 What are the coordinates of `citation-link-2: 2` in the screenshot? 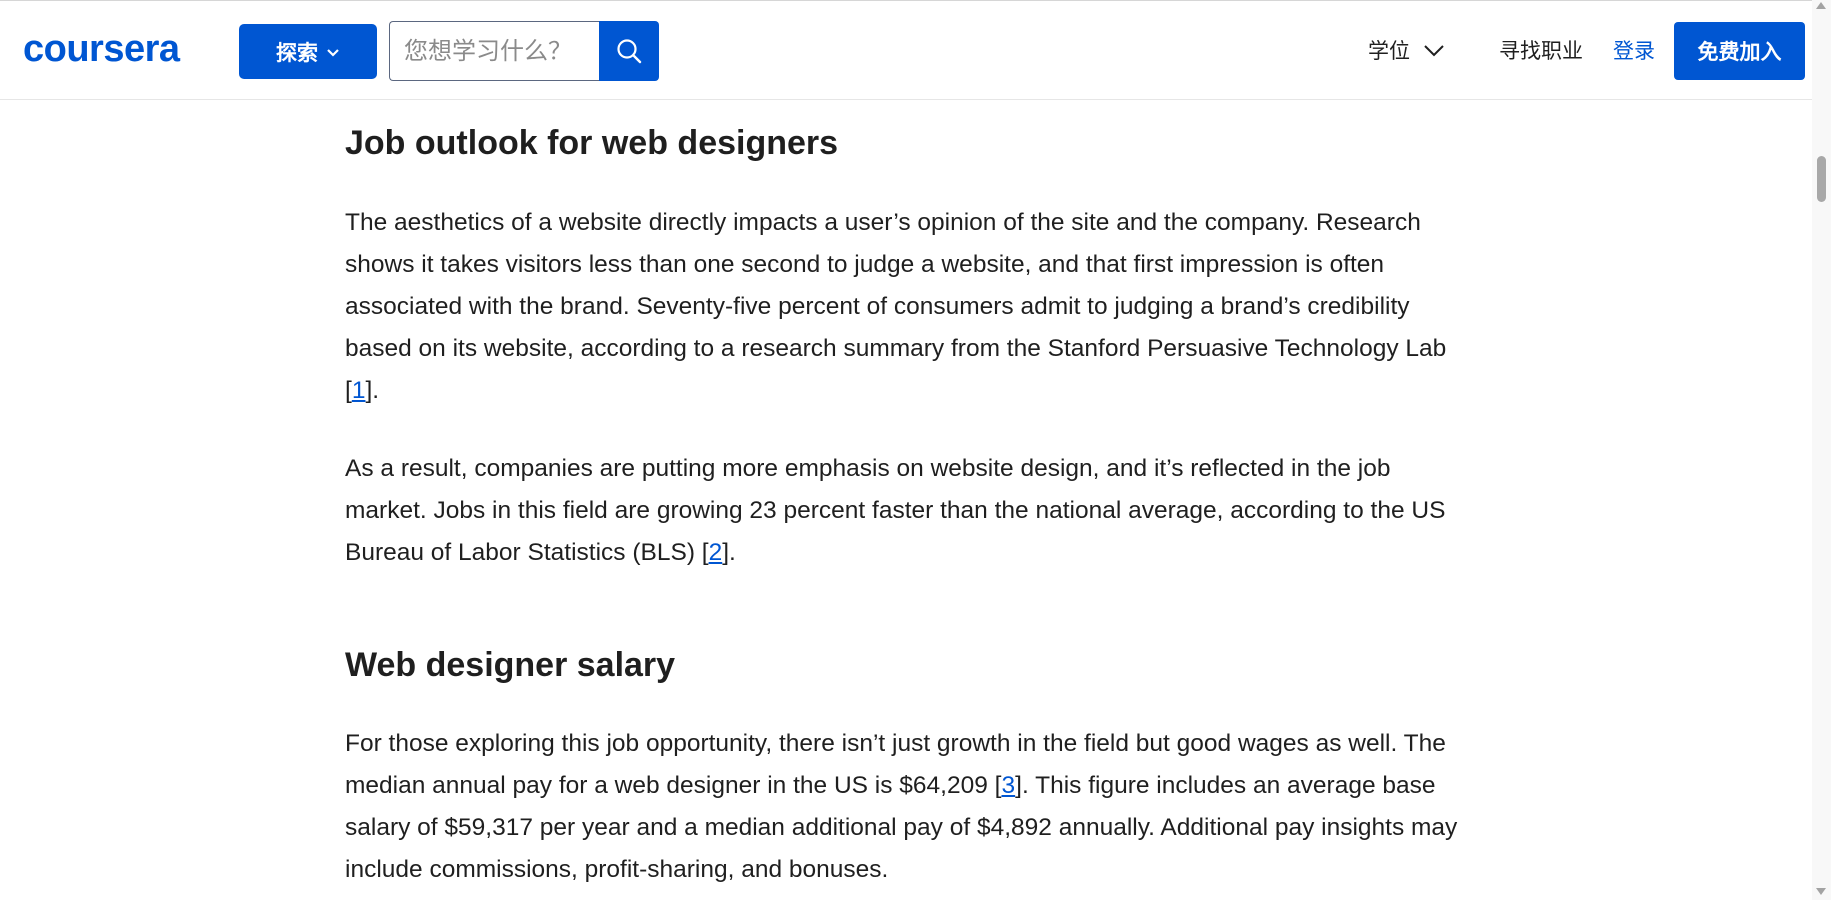 It's located at (716, 552).